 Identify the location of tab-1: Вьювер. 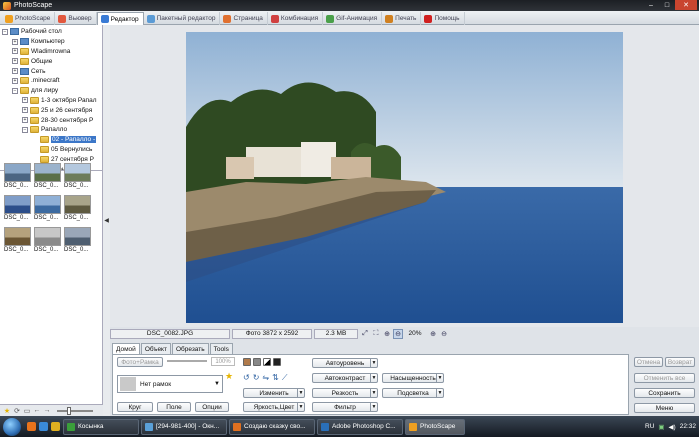
(76, 18).